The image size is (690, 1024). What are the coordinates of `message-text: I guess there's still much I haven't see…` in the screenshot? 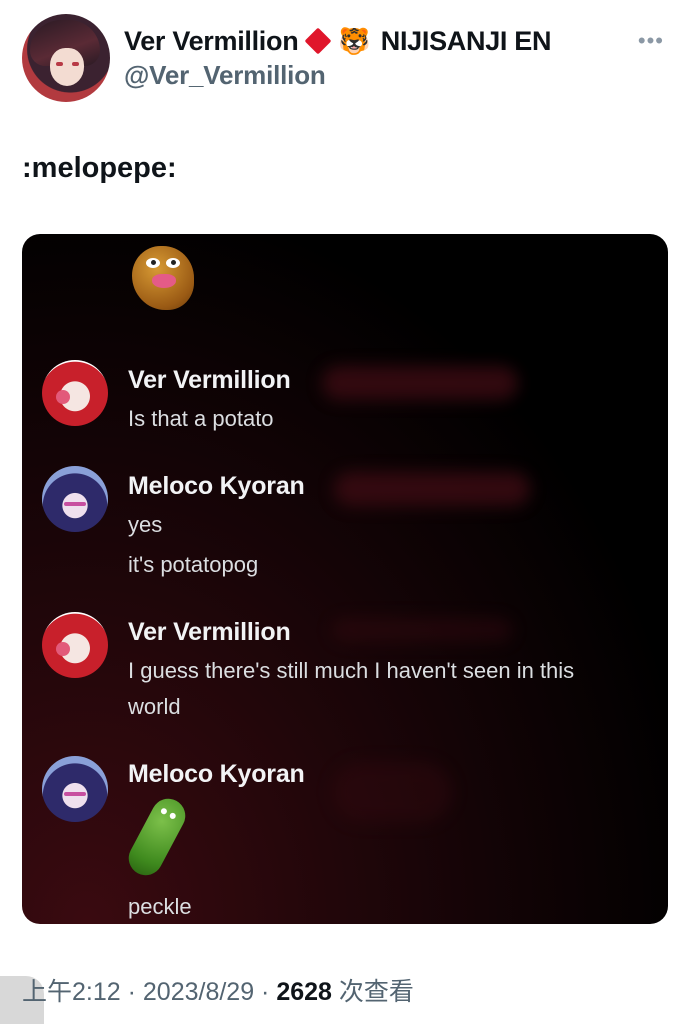 It's located at (351, 670).